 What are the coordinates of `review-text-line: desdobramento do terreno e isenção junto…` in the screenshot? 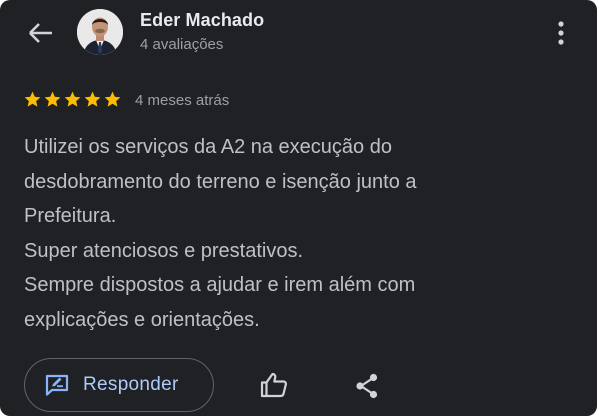 It's located at (220, 181).